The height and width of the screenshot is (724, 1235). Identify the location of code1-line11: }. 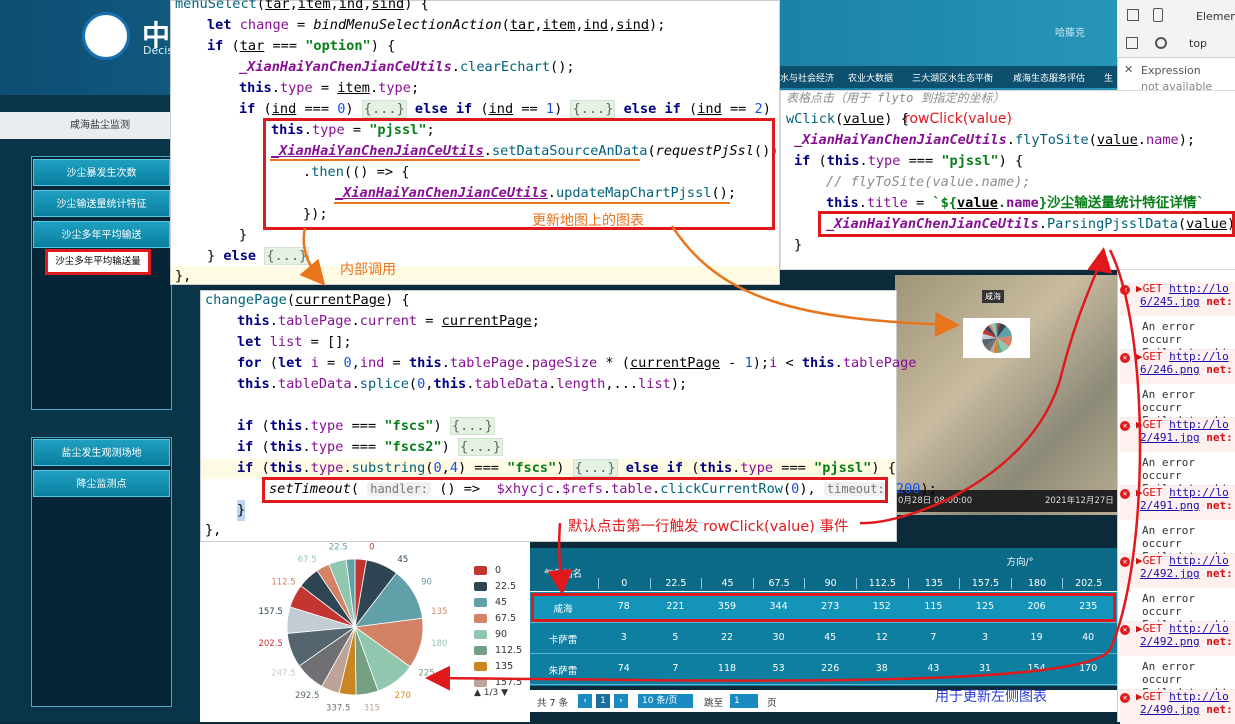
(243, 235).